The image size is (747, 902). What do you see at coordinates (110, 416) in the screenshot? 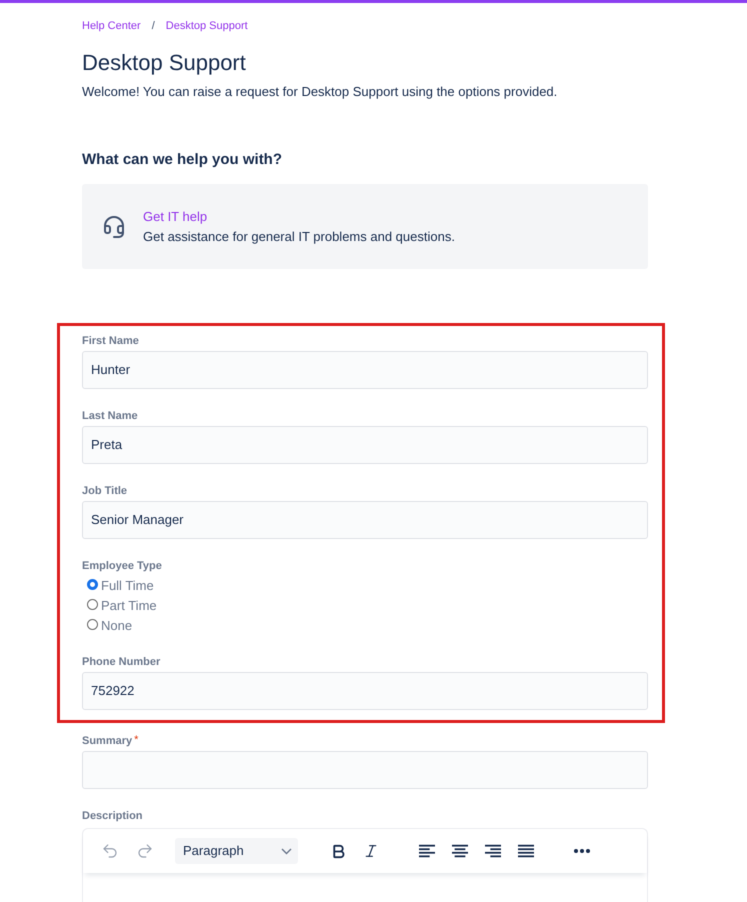
I see `field-label: Last Name` at bounding box center [110, 416].